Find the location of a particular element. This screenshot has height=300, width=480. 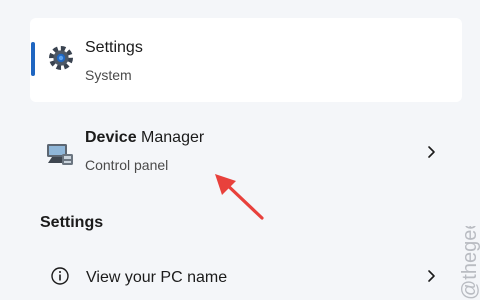

selection-accent-bar is located at coordinates (33, 59).